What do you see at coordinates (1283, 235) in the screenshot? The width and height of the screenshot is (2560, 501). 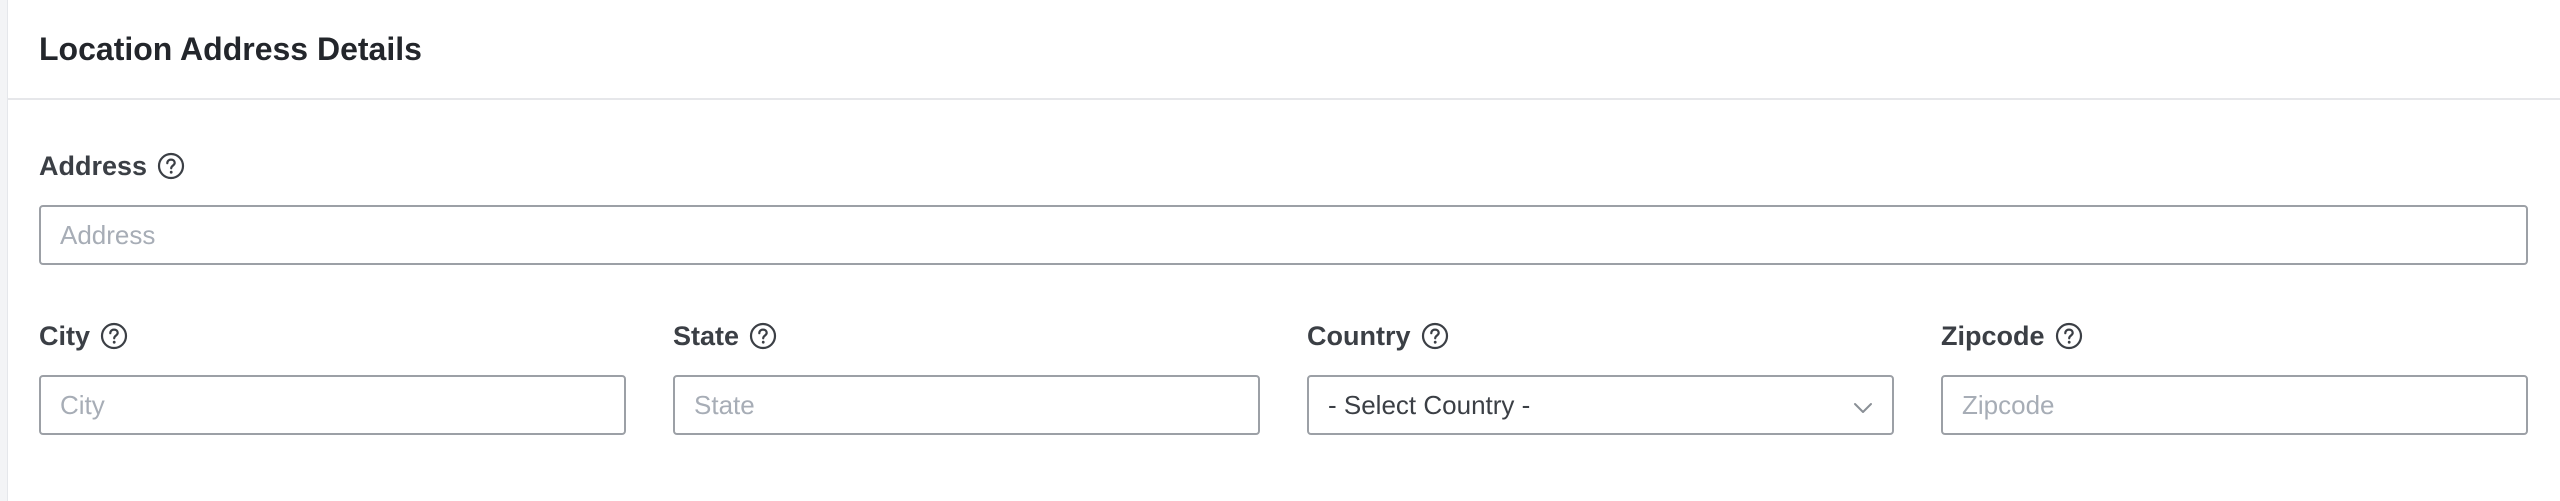 I see `address-input` at bounding box center [1283, 235].